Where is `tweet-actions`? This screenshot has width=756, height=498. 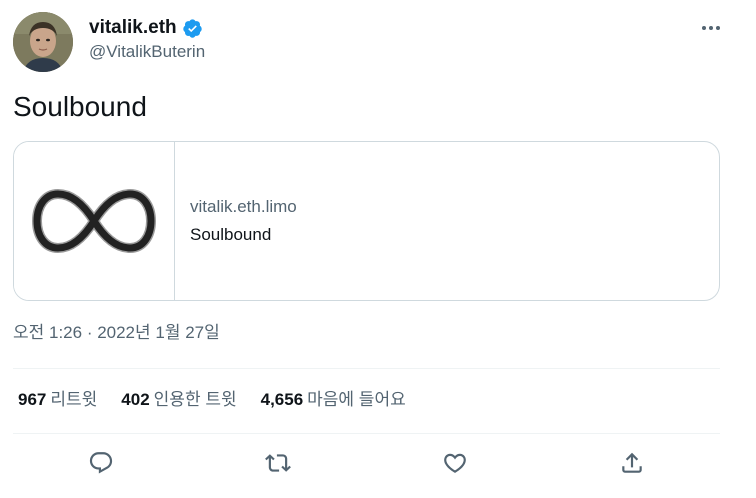 tweet-actions is located at coordinates (366, 463).